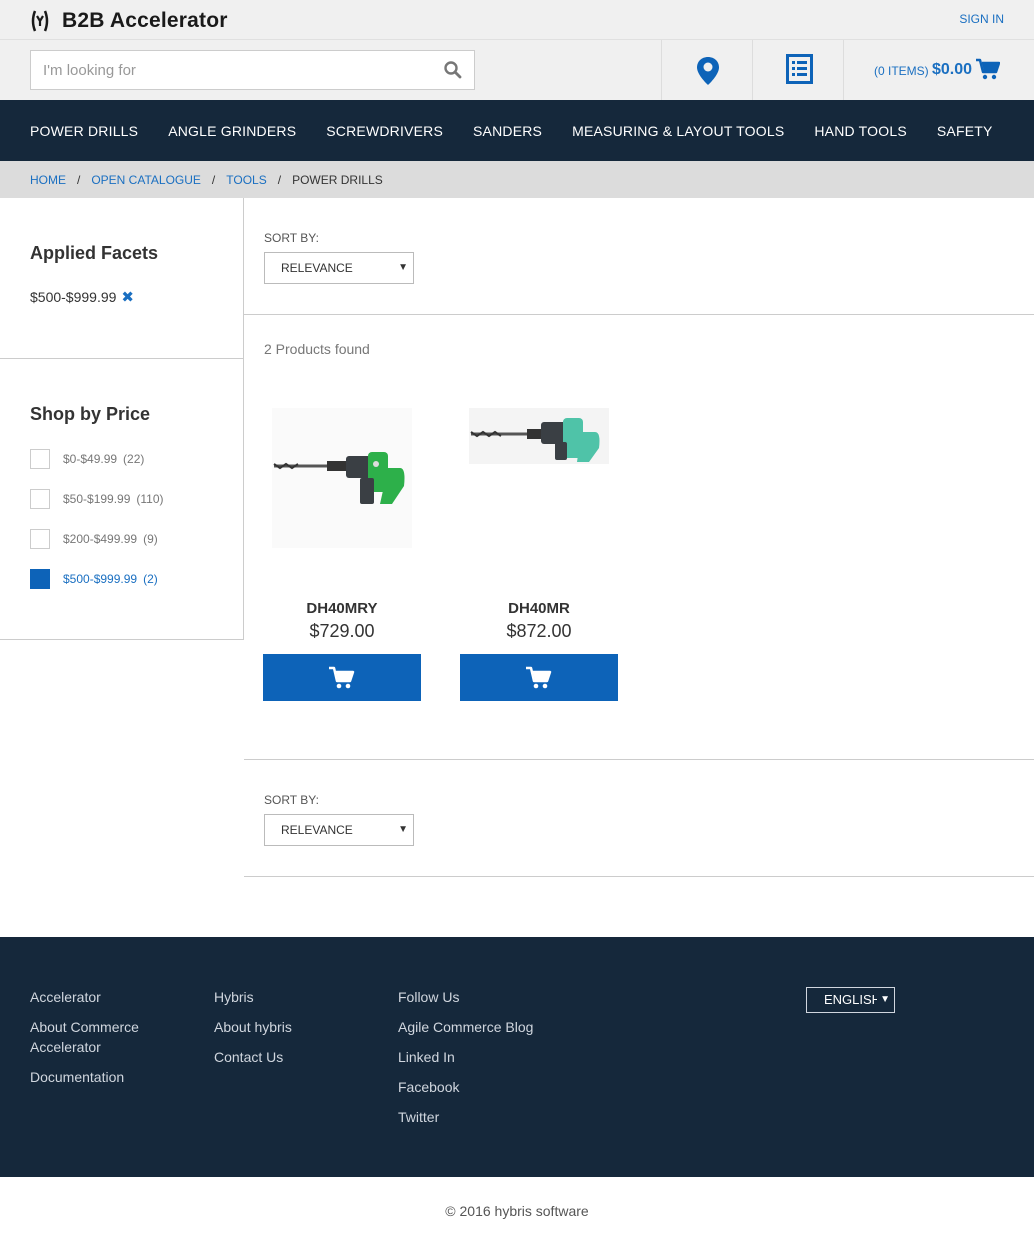  Describe the element at coordinates (48, 180) in the screenshot. I see `breadcrumb-home: HOME` at that location.